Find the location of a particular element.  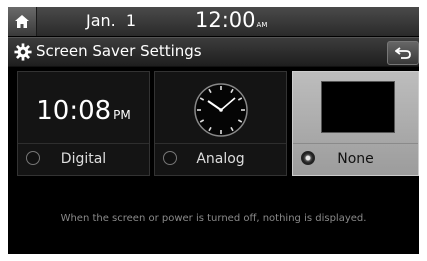

back-button is located at coordinates (403, 53).